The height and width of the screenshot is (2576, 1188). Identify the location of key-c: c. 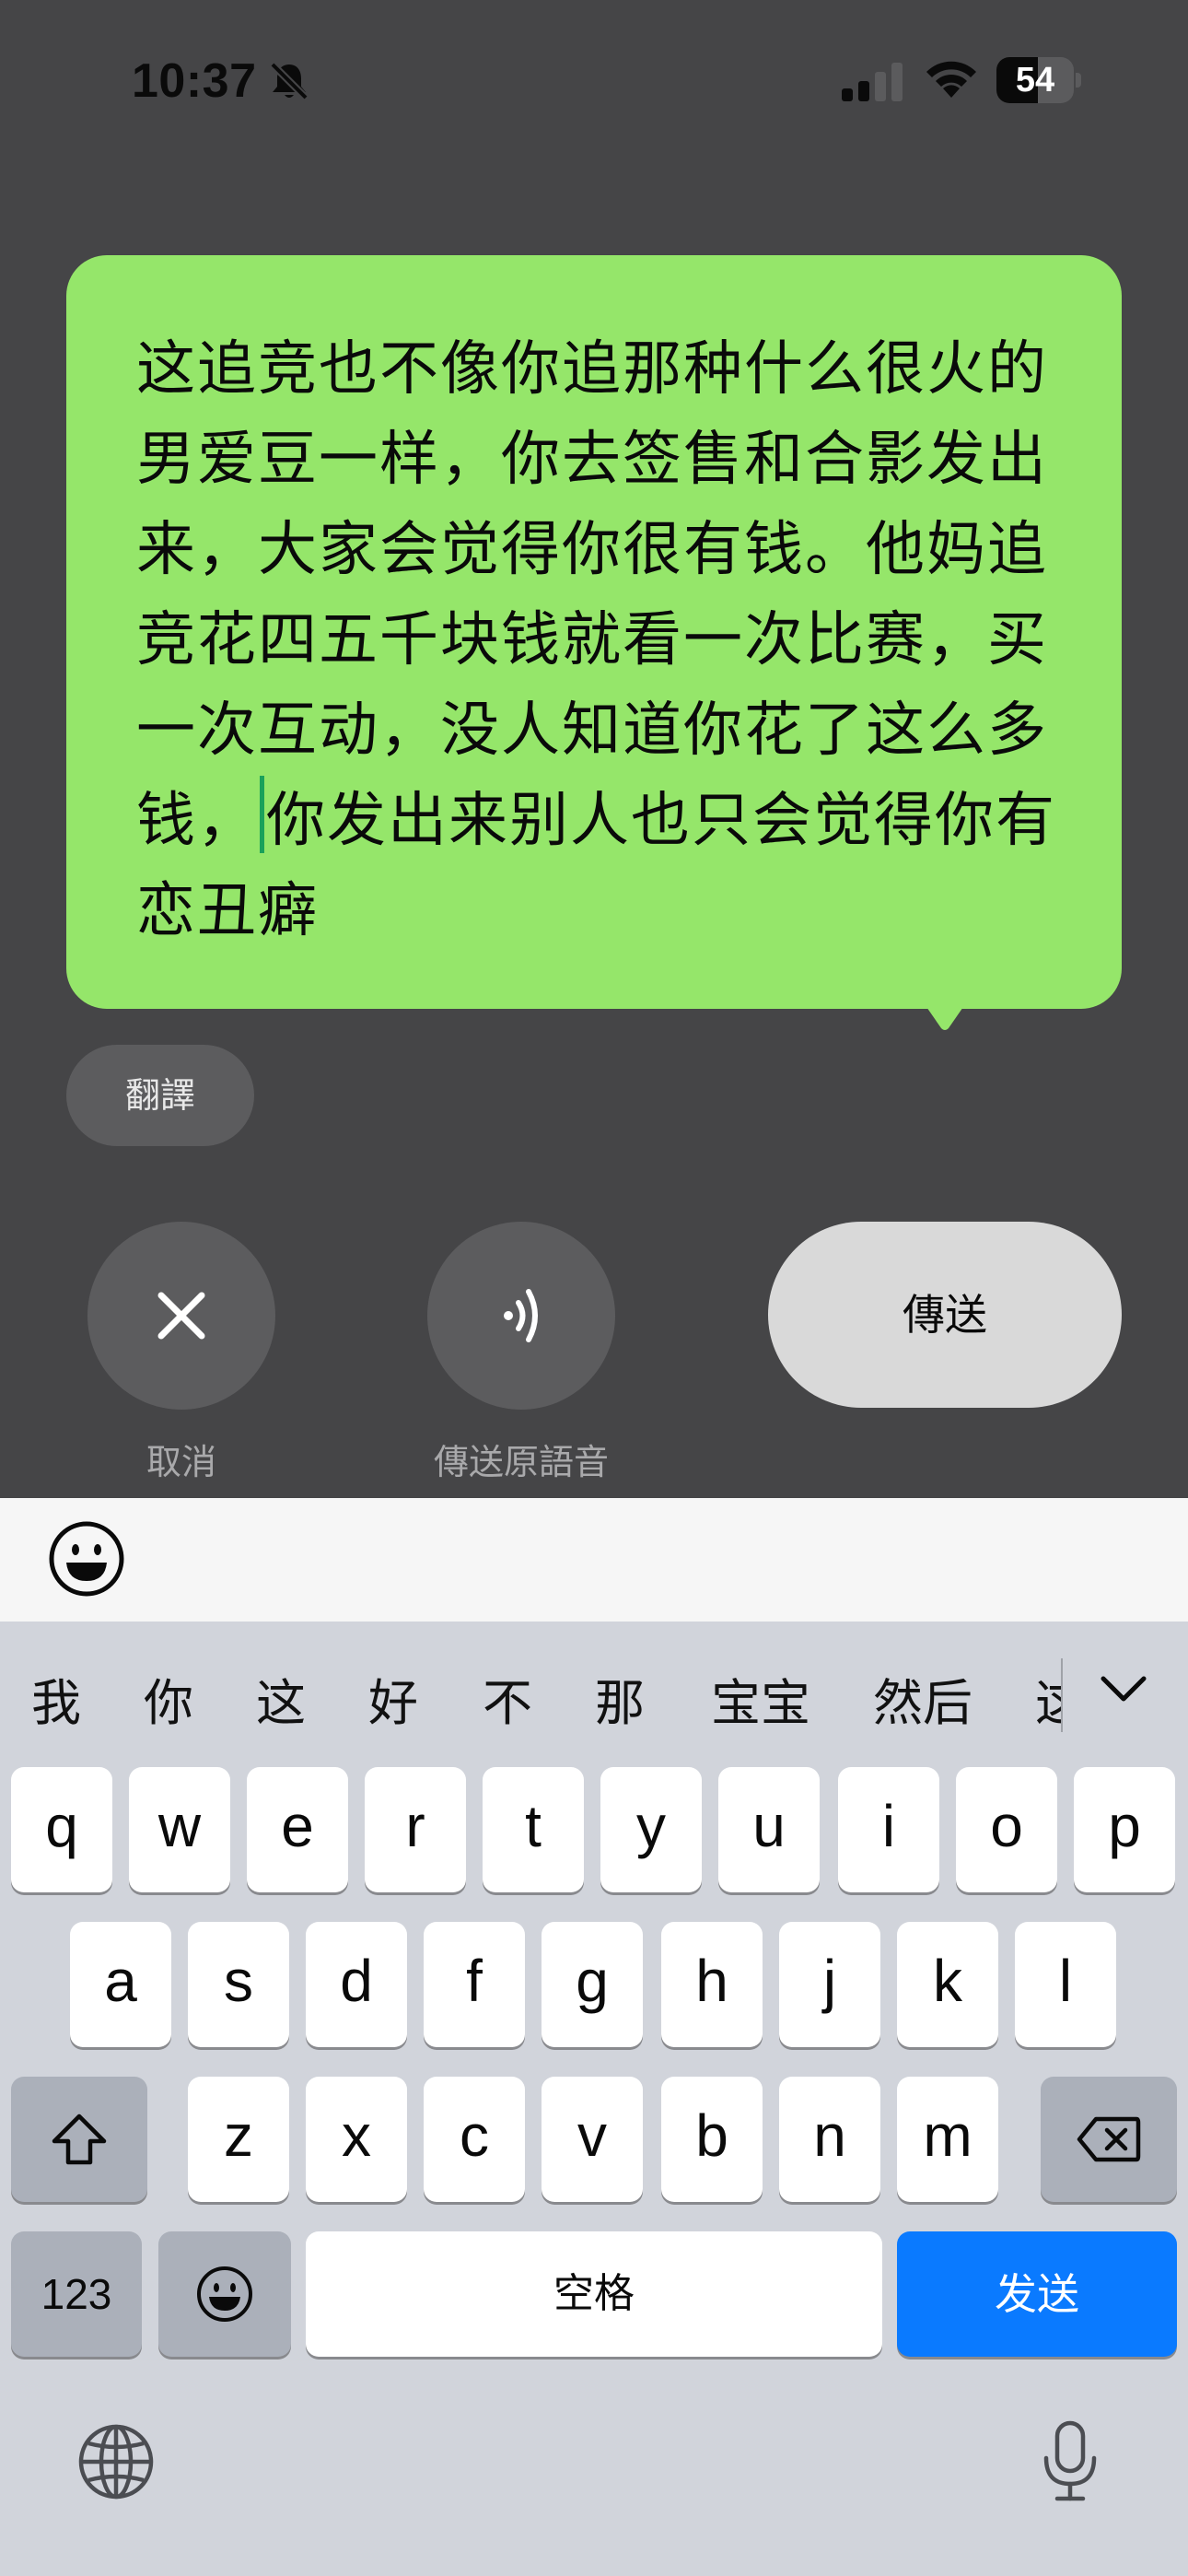
(474, 2139).